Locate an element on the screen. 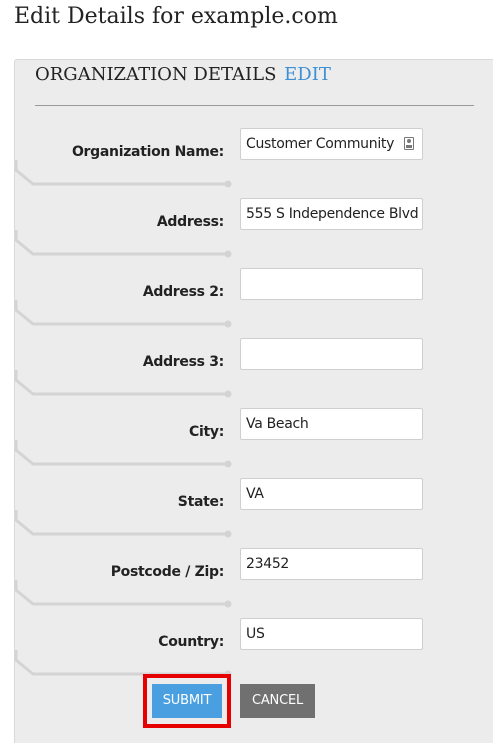  state-input is located at coordinates (331, 494).